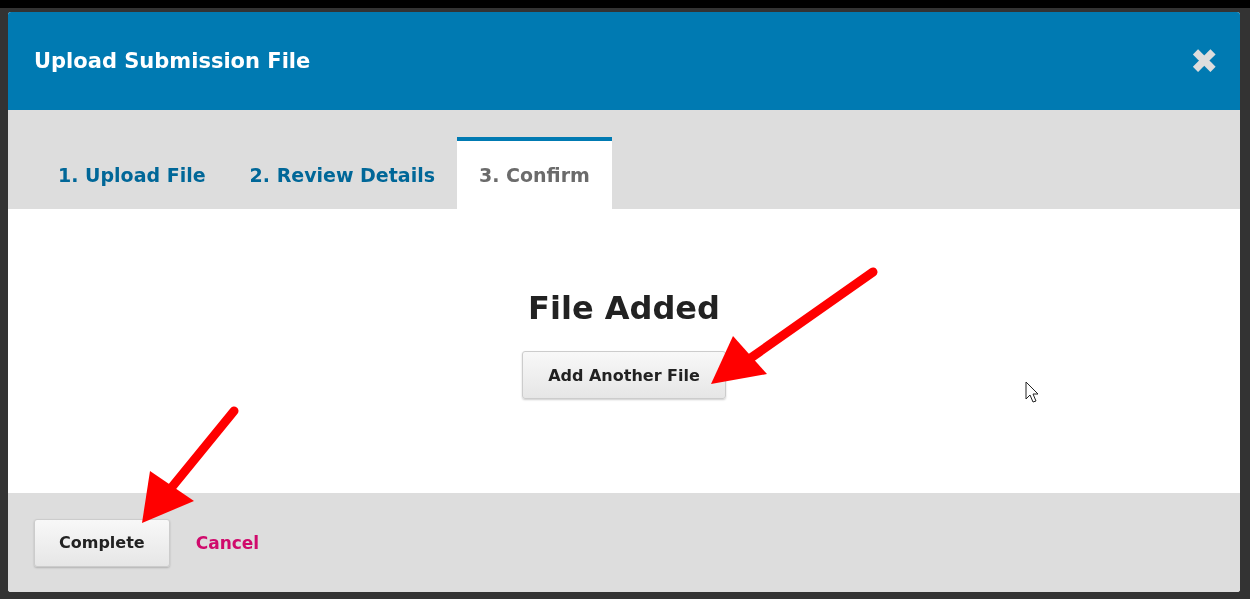  Describe the element at coordinates (227, 542) in the screenshot. I see `cancel-link: Cancel` at that location.